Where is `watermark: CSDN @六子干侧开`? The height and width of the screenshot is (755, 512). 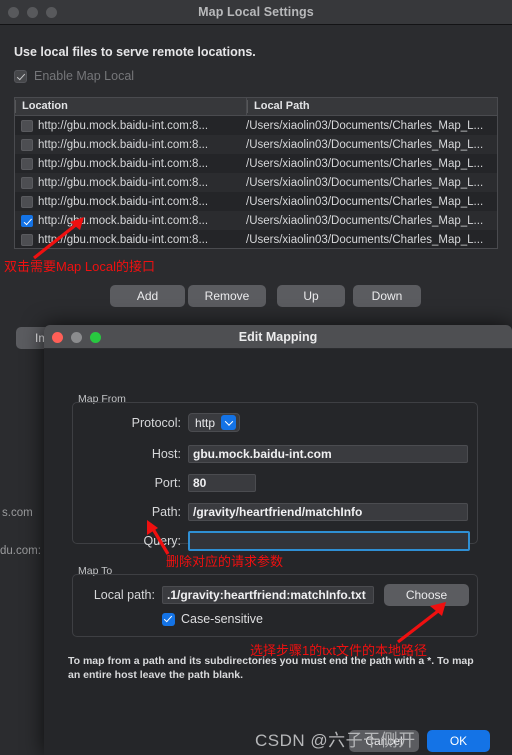
watermark: CSDN @六子干侧开 is located at coordinates (335, 740).